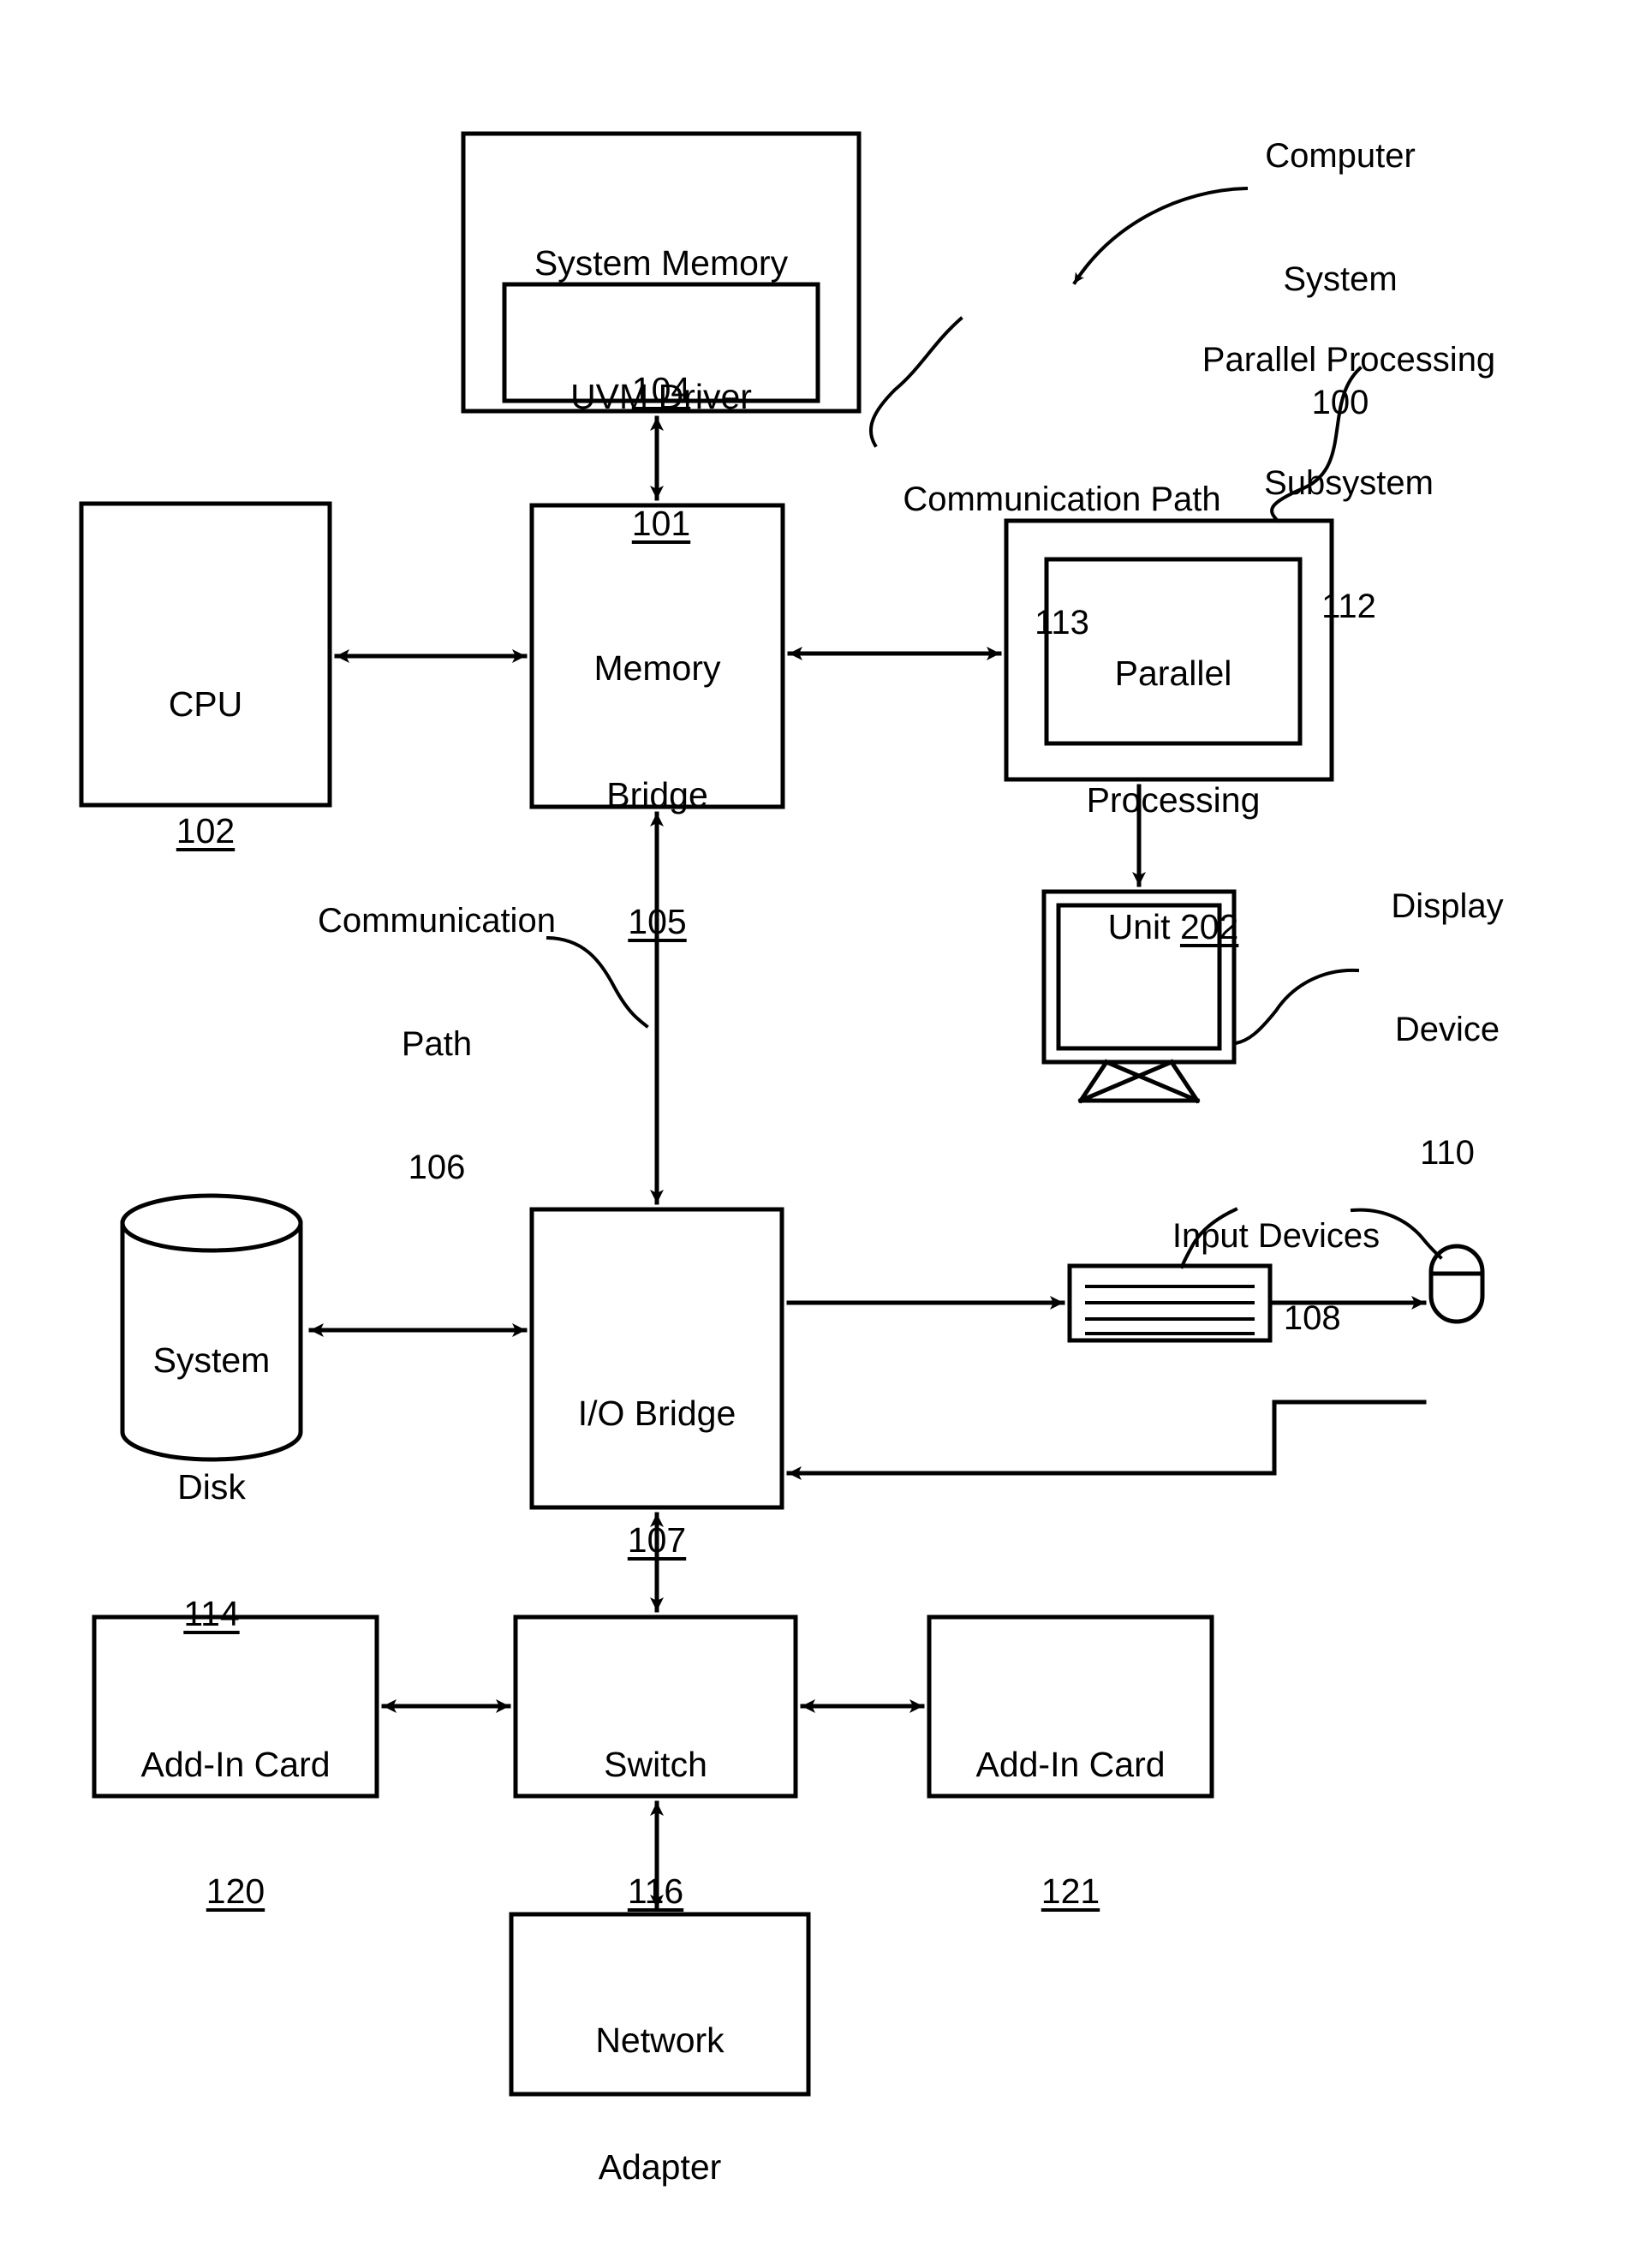  Describe the element at coordinates (655, 1891) in the screenshot. I see `switch-ref: 116` at that location.